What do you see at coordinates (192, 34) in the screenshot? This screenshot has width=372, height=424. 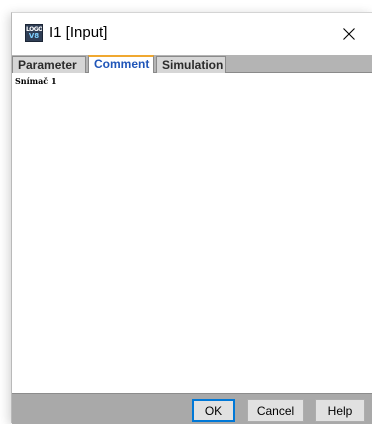 I see `title-bar: LOGO V8 I1 [Input]` at bounding box center [192, 34].